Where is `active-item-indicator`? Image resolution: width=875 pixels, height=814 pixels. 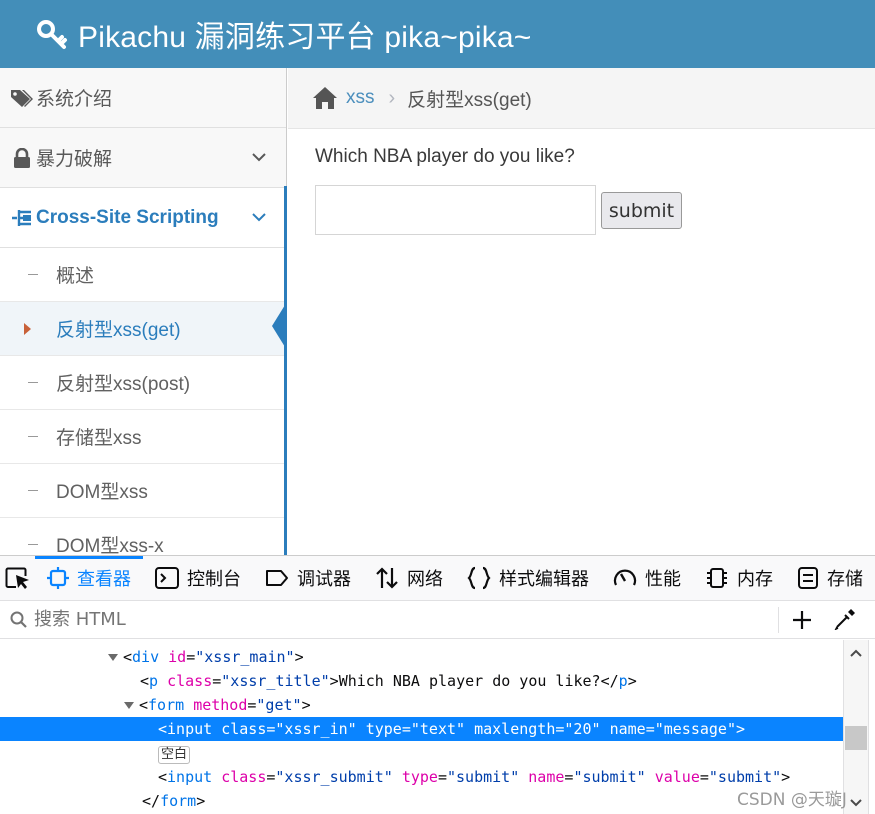
active-item-indicator is located at coordinates (278, 326).